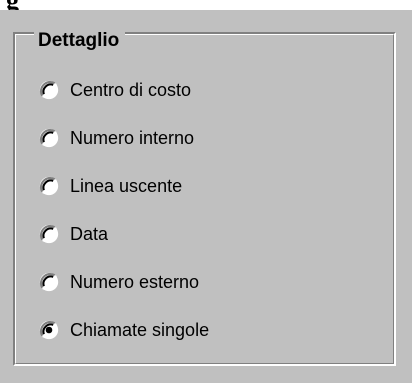 The image size is (412, 383). Describe the element at coordinates (131, 90) in the screenshot. I see `option-label: Centro di costo` at that location.